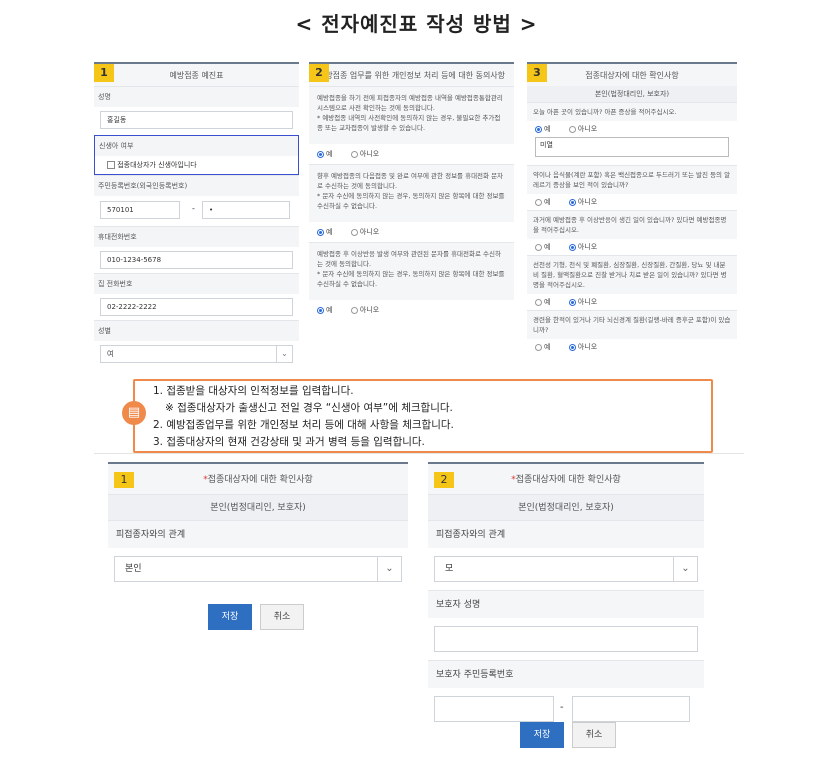 This screenshot has height=766, width=833. I want to click on panel-header: 3 접종대상자에 대한 확인사항, so click(632, 74).